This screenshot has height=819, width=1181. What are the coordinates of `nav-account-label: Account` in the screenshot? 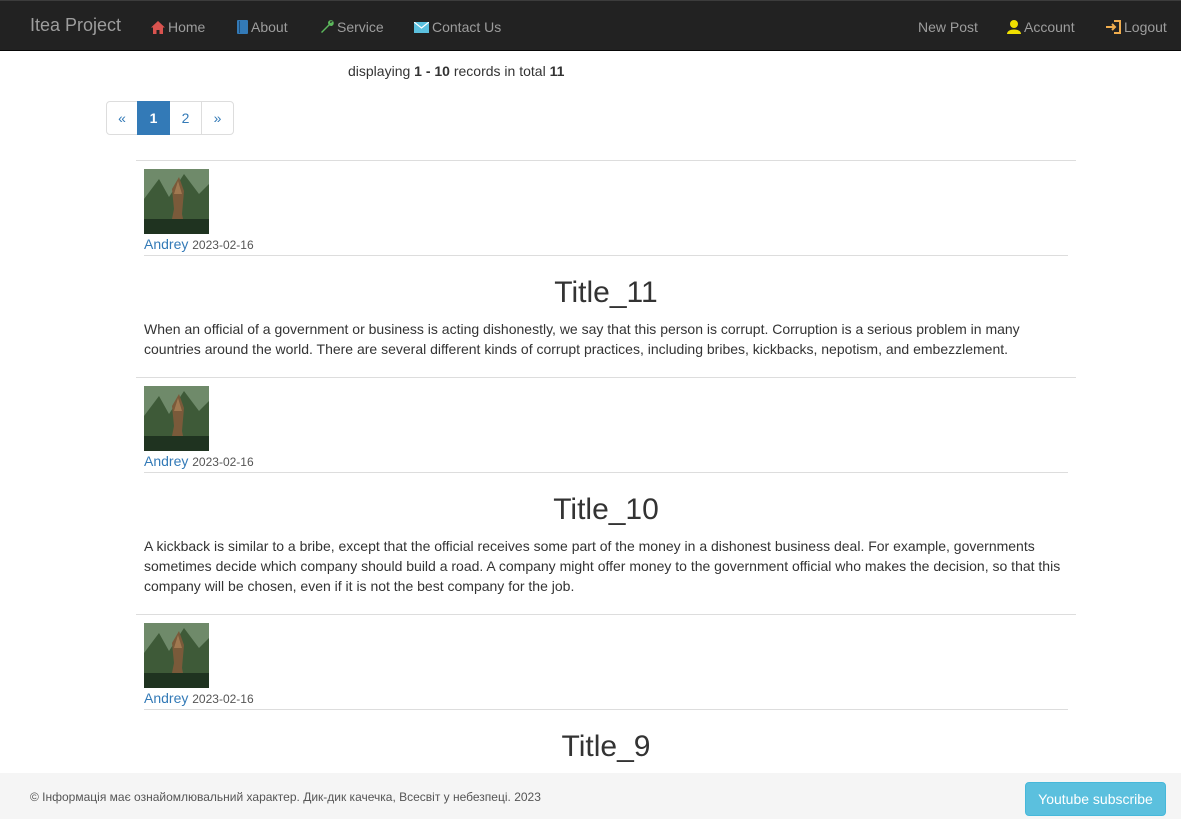 It's located at (1049, 27).